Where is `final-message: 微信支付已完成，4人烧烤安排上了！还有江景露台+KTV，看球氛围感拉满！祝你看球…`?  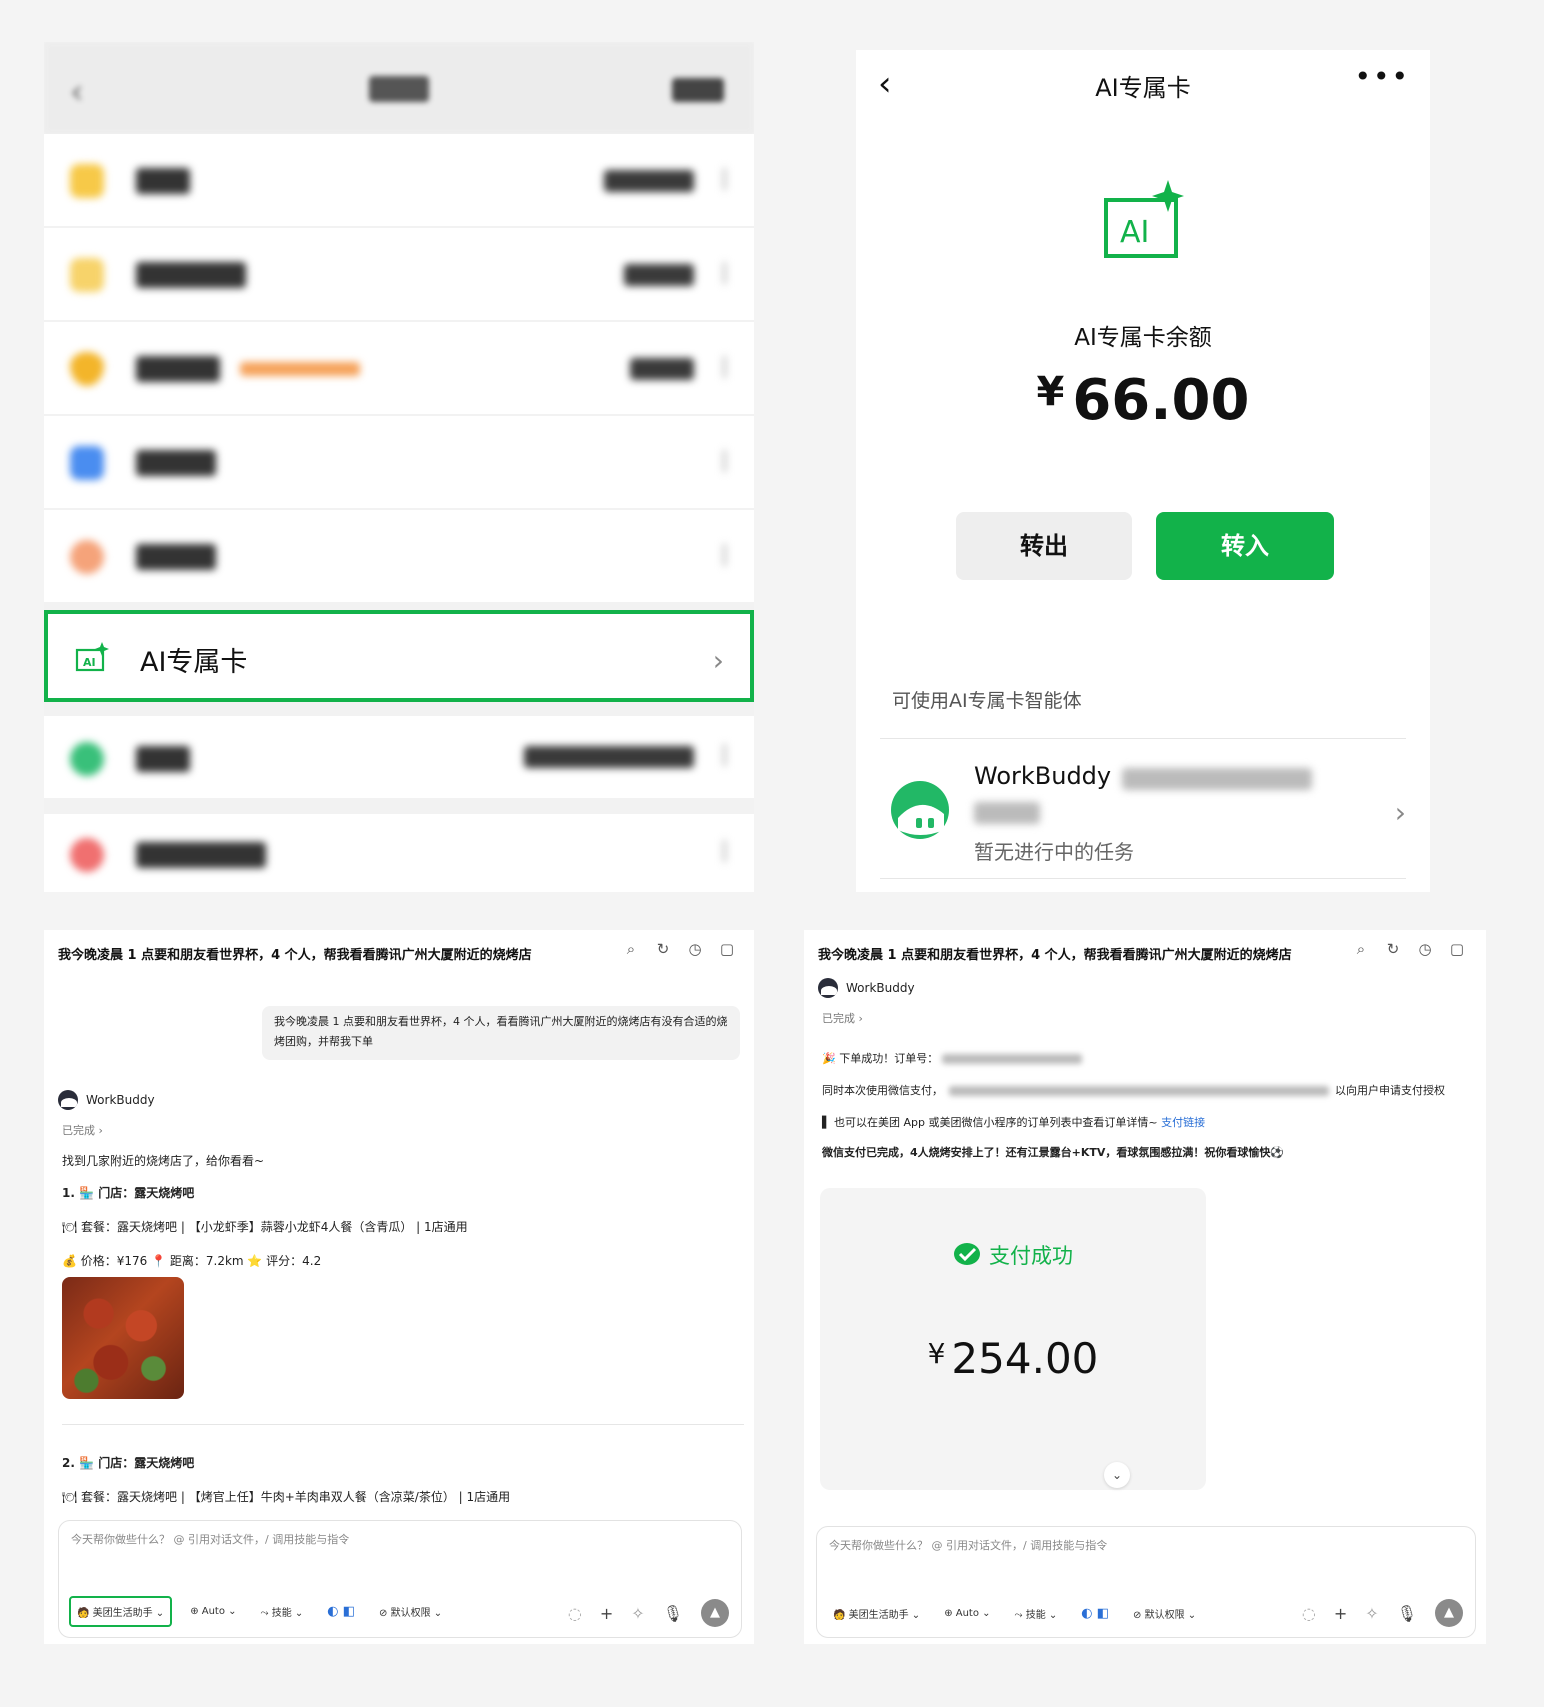 final-message: 微信支付已完成，4人烧烤安排上了！还有江景露台+KTV，看球氛围感拉满！祝你看球… is located at coordinates (1053, 1152).